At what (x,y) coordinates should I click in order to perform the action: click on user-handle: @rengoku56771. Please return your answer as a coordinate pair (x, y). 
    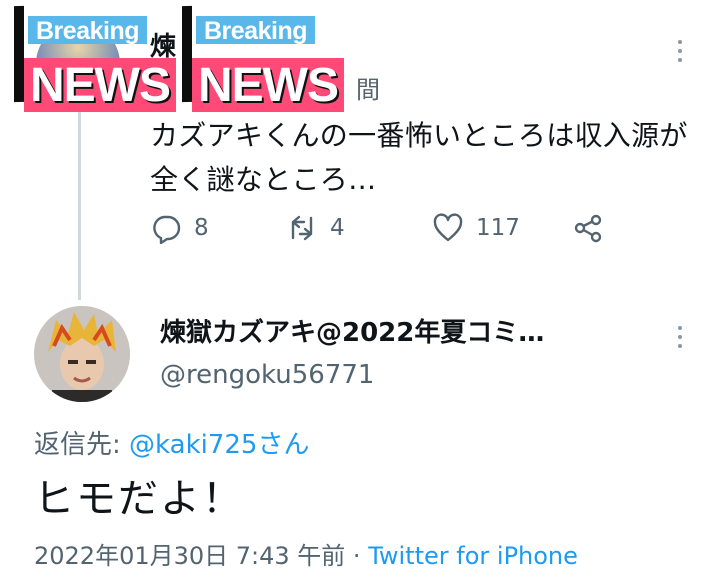
    Looking at the image, I should click on (267, 375).